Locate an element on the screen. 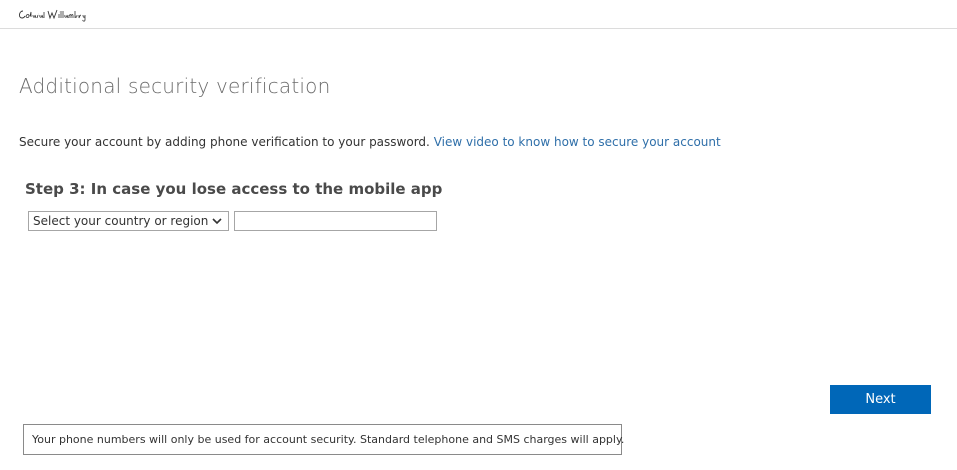 The height and width of the screenshot is (470, 957). phone-number-input is located at coordinates (335, 221).